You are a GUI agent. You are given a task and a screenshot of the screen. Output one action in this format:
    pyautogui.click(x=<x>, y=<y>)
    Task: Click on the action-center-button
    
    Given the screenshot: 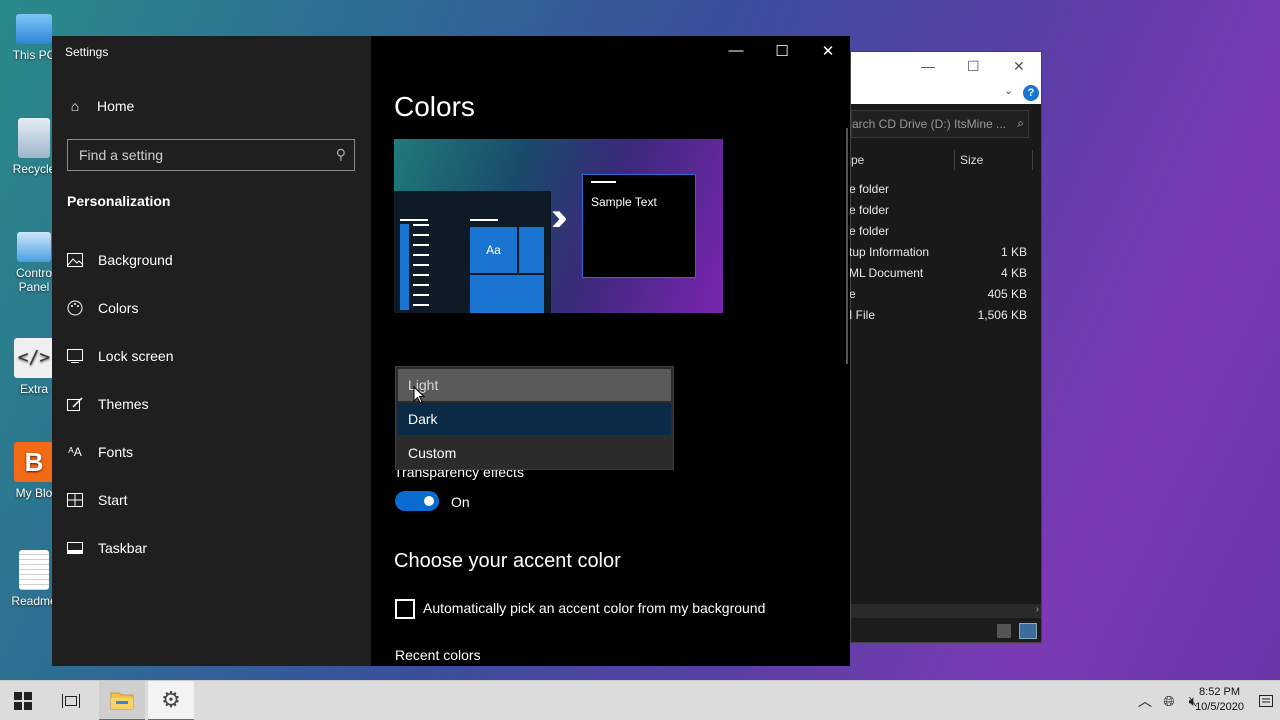 What is the action you would take?
    pyautogui.click(x=1266, y=701)
    